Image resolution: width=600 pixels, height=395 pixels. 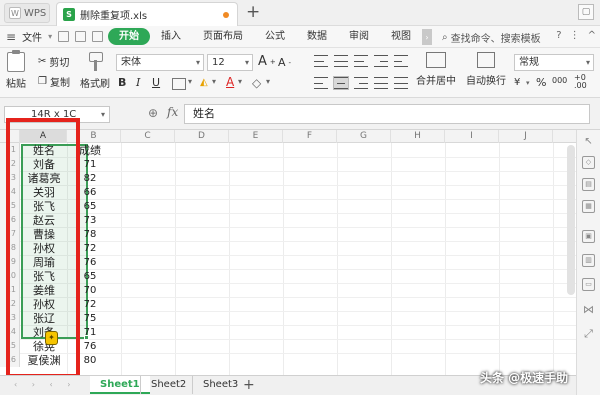 What do you see at coordinates (156, 82) in the screenshot?
I see `underline-button: U` at bounding box center [156, 82].